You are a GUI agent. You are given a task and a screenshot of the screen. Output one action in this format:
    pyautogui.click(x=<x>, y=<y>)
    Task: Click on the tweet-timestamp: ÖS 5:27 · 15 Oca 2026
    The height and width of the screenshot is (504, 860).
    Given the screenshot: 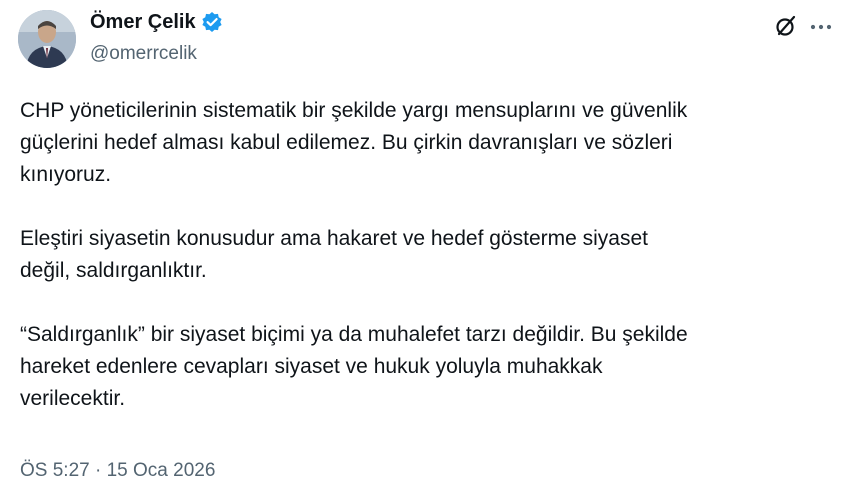 What is the action you would take?
    pyautogui.click(x=117, y=471)
    